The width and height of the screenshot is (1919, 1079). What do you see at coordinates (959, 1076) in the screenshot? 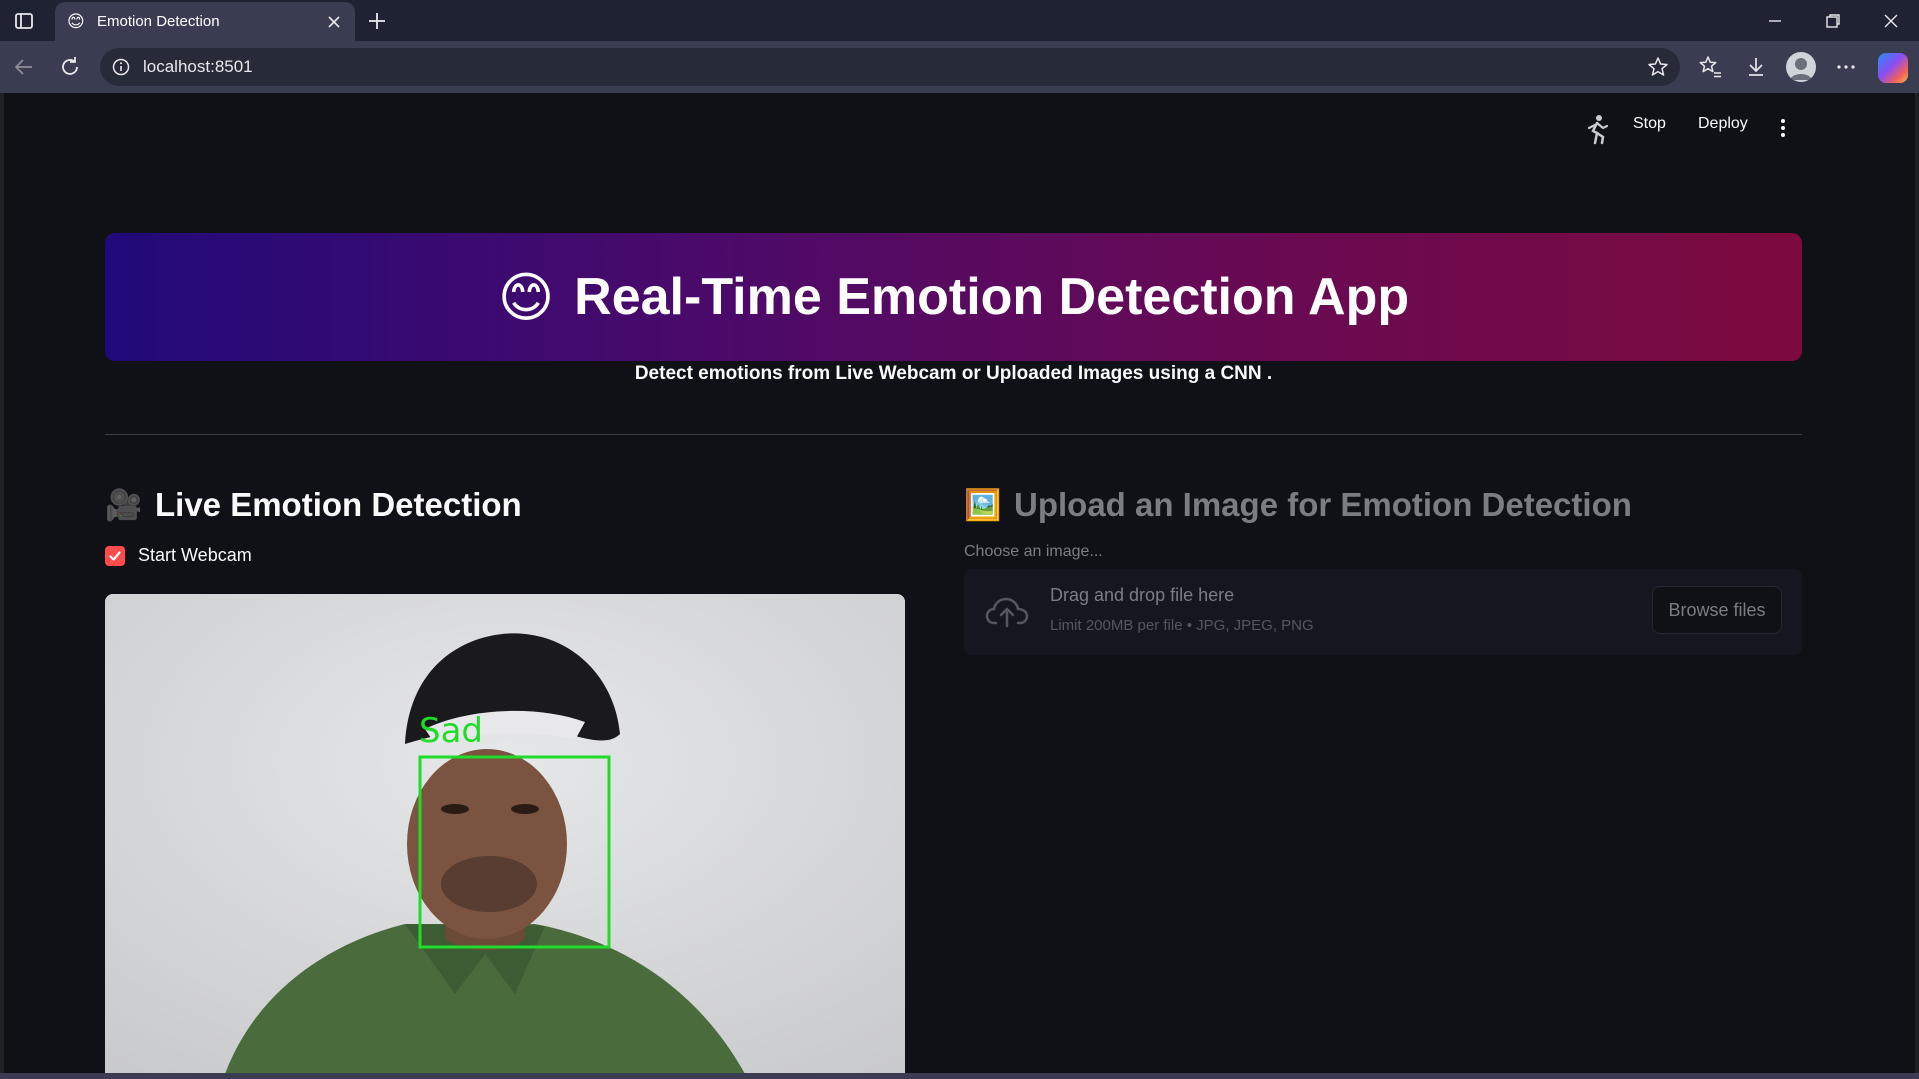
I see `window-bottom-border` at bounding box center [959, 1076].